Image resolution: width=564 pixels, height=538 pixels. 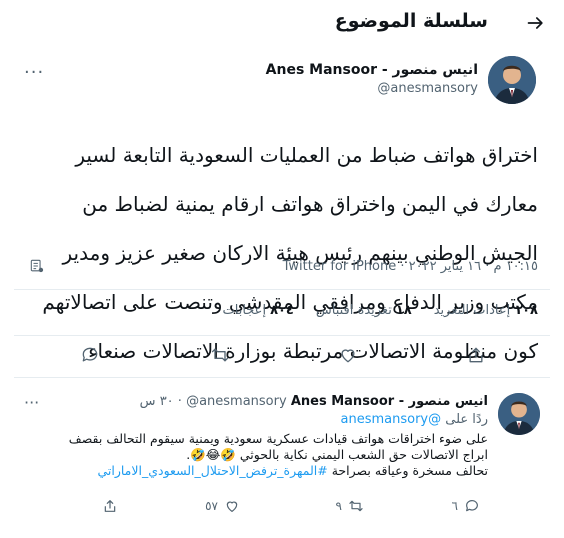 What do you see at coordinates (37, 265) in the screenshot?
I see `translate-icon` at bounding box center [37, 265].